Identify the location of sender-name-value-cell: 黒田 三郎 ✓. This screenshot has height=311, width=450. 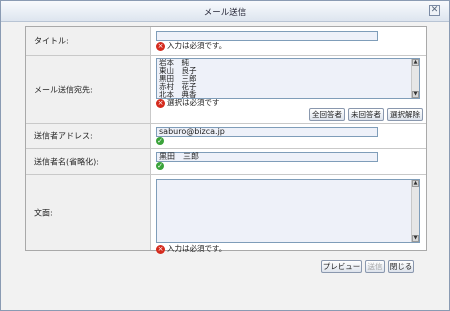
(288, 161).